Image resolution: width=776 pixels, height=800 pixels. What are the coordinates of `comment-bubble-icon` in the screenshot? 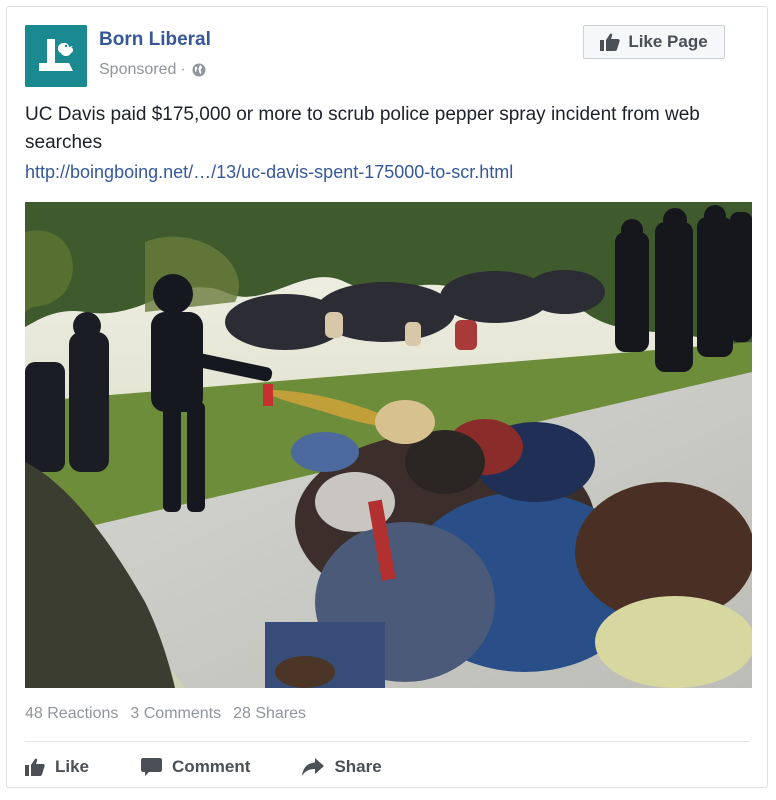 It's located at (152, 767).